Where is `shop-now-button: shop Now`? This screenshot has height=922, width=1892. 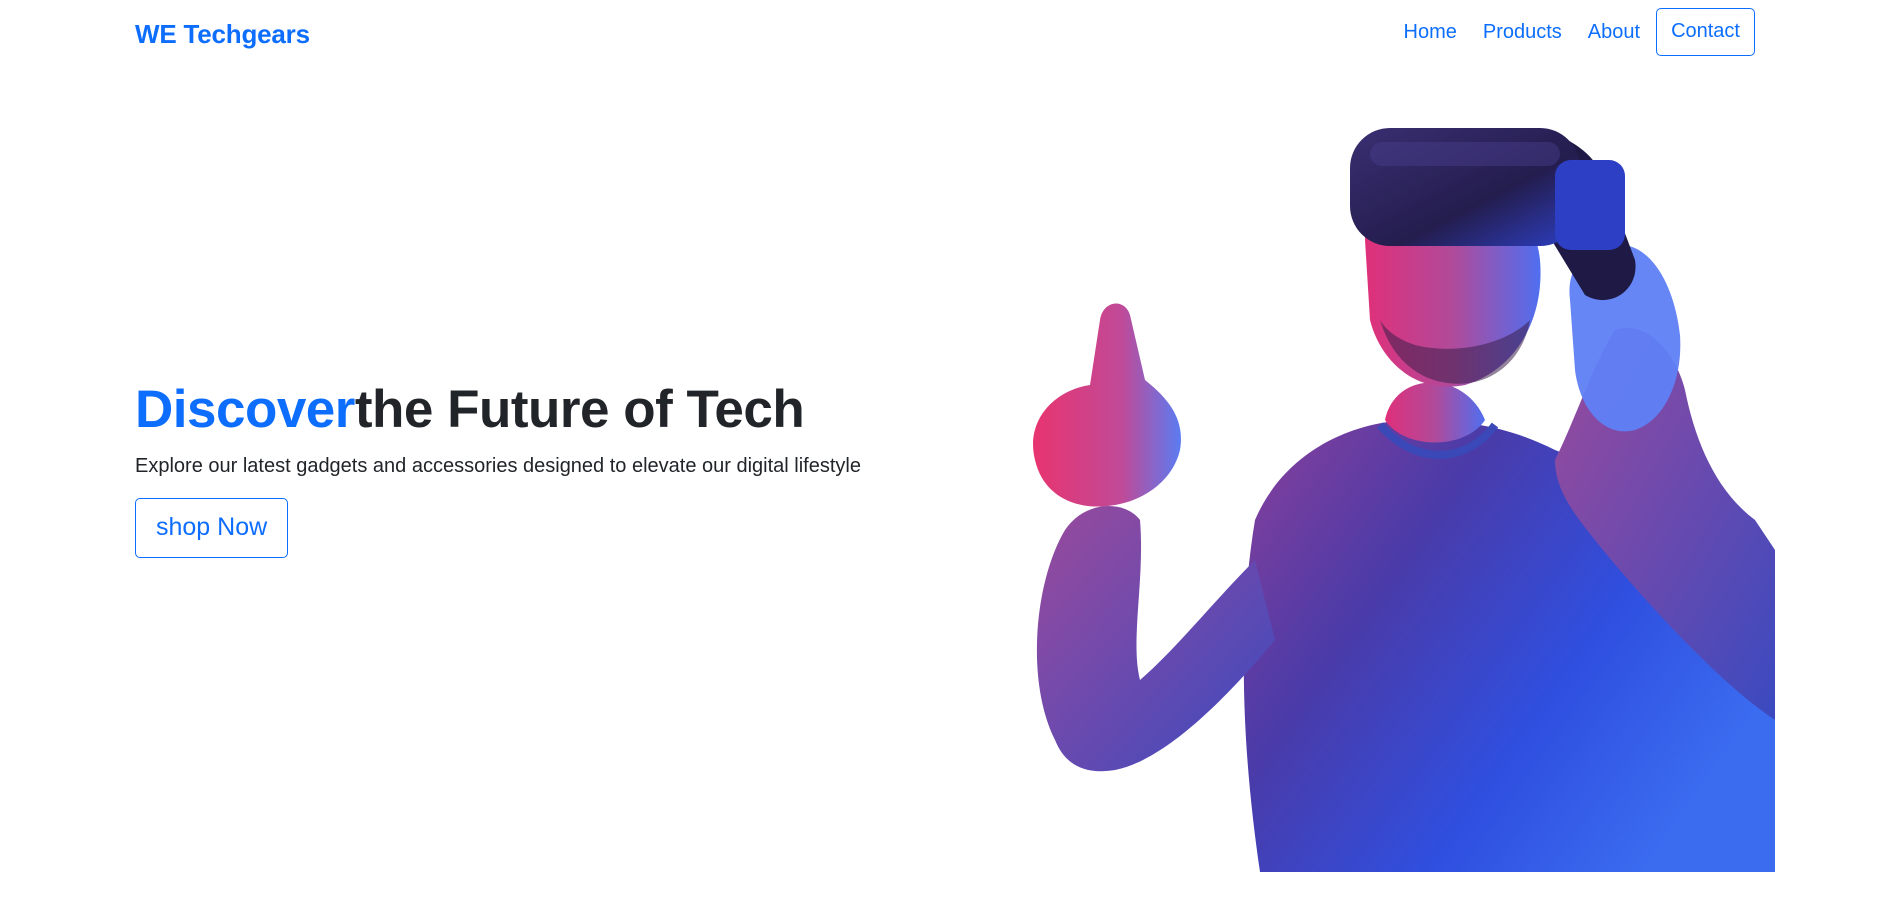
shop-now-button: shop Now is located at coordinates (212, 528).